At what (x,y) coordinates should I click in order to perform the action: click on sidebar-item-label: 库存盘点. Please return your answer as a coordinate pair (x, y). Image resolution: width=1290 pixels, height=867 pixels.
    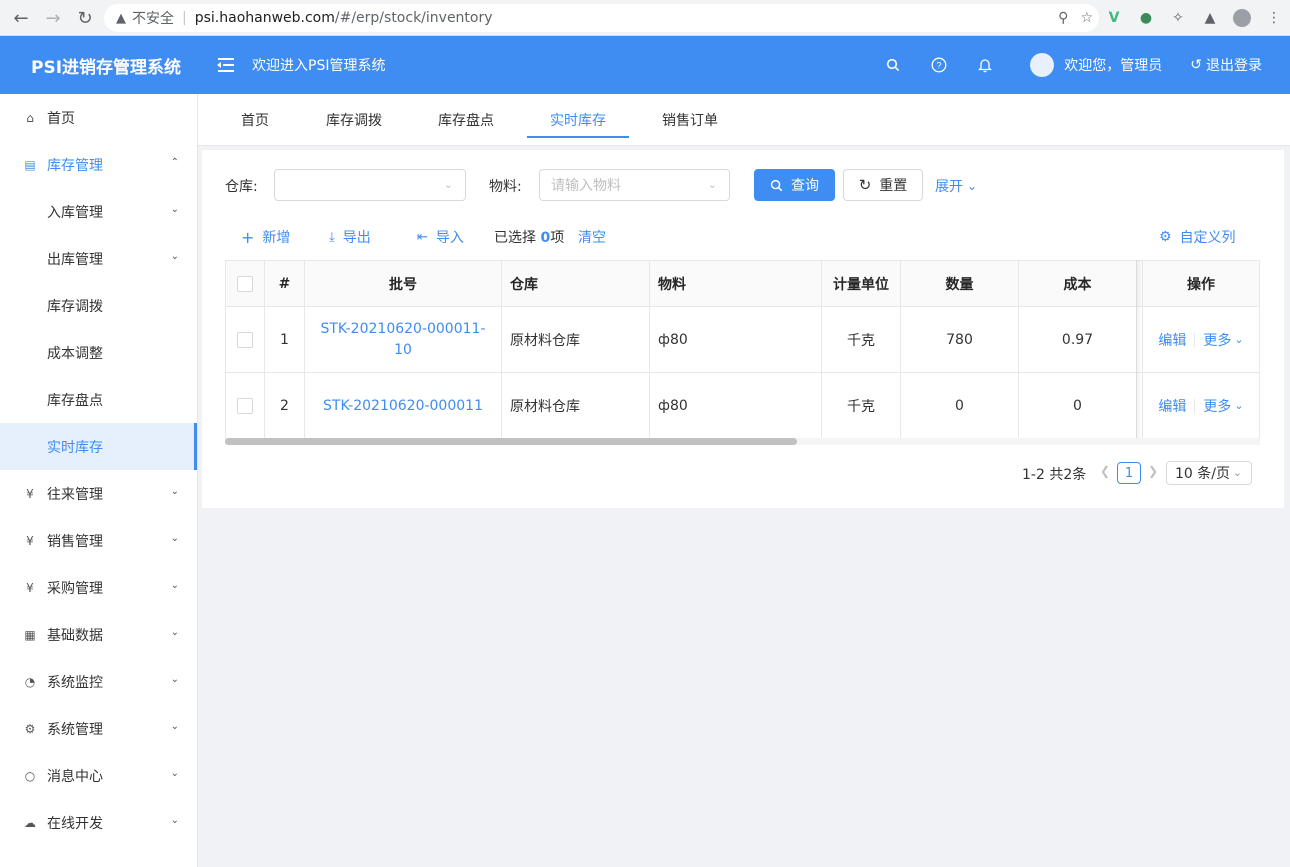
    Looking at the image, I should click on (75, 400).